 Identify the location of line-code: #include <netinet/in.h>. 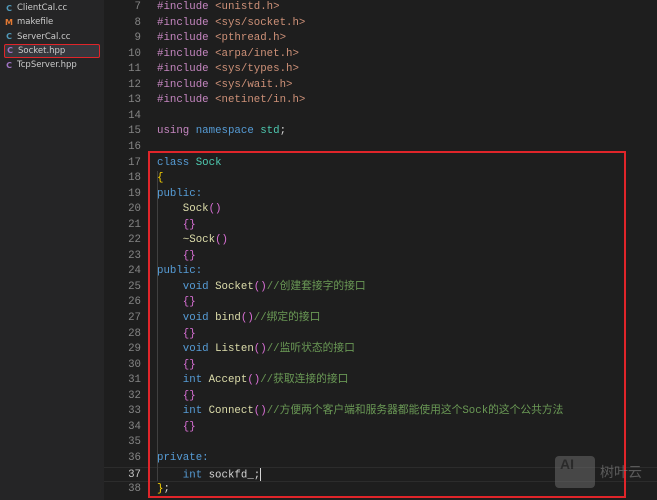
(231, 101).